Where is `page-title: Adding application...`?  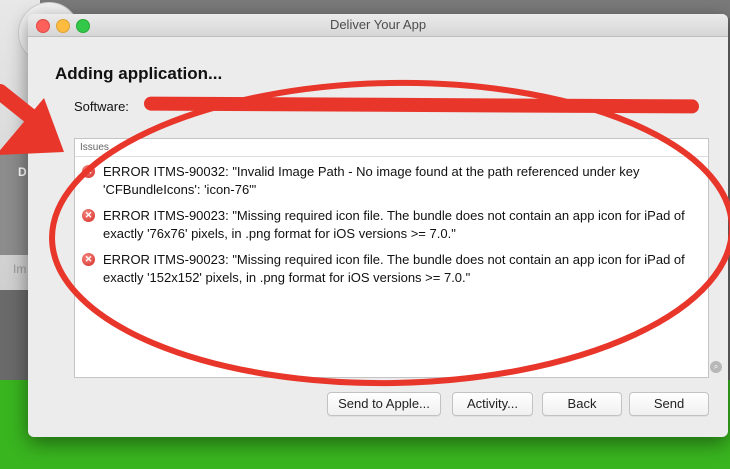
page-title: Adding application... is located at coordinates (139, 73).